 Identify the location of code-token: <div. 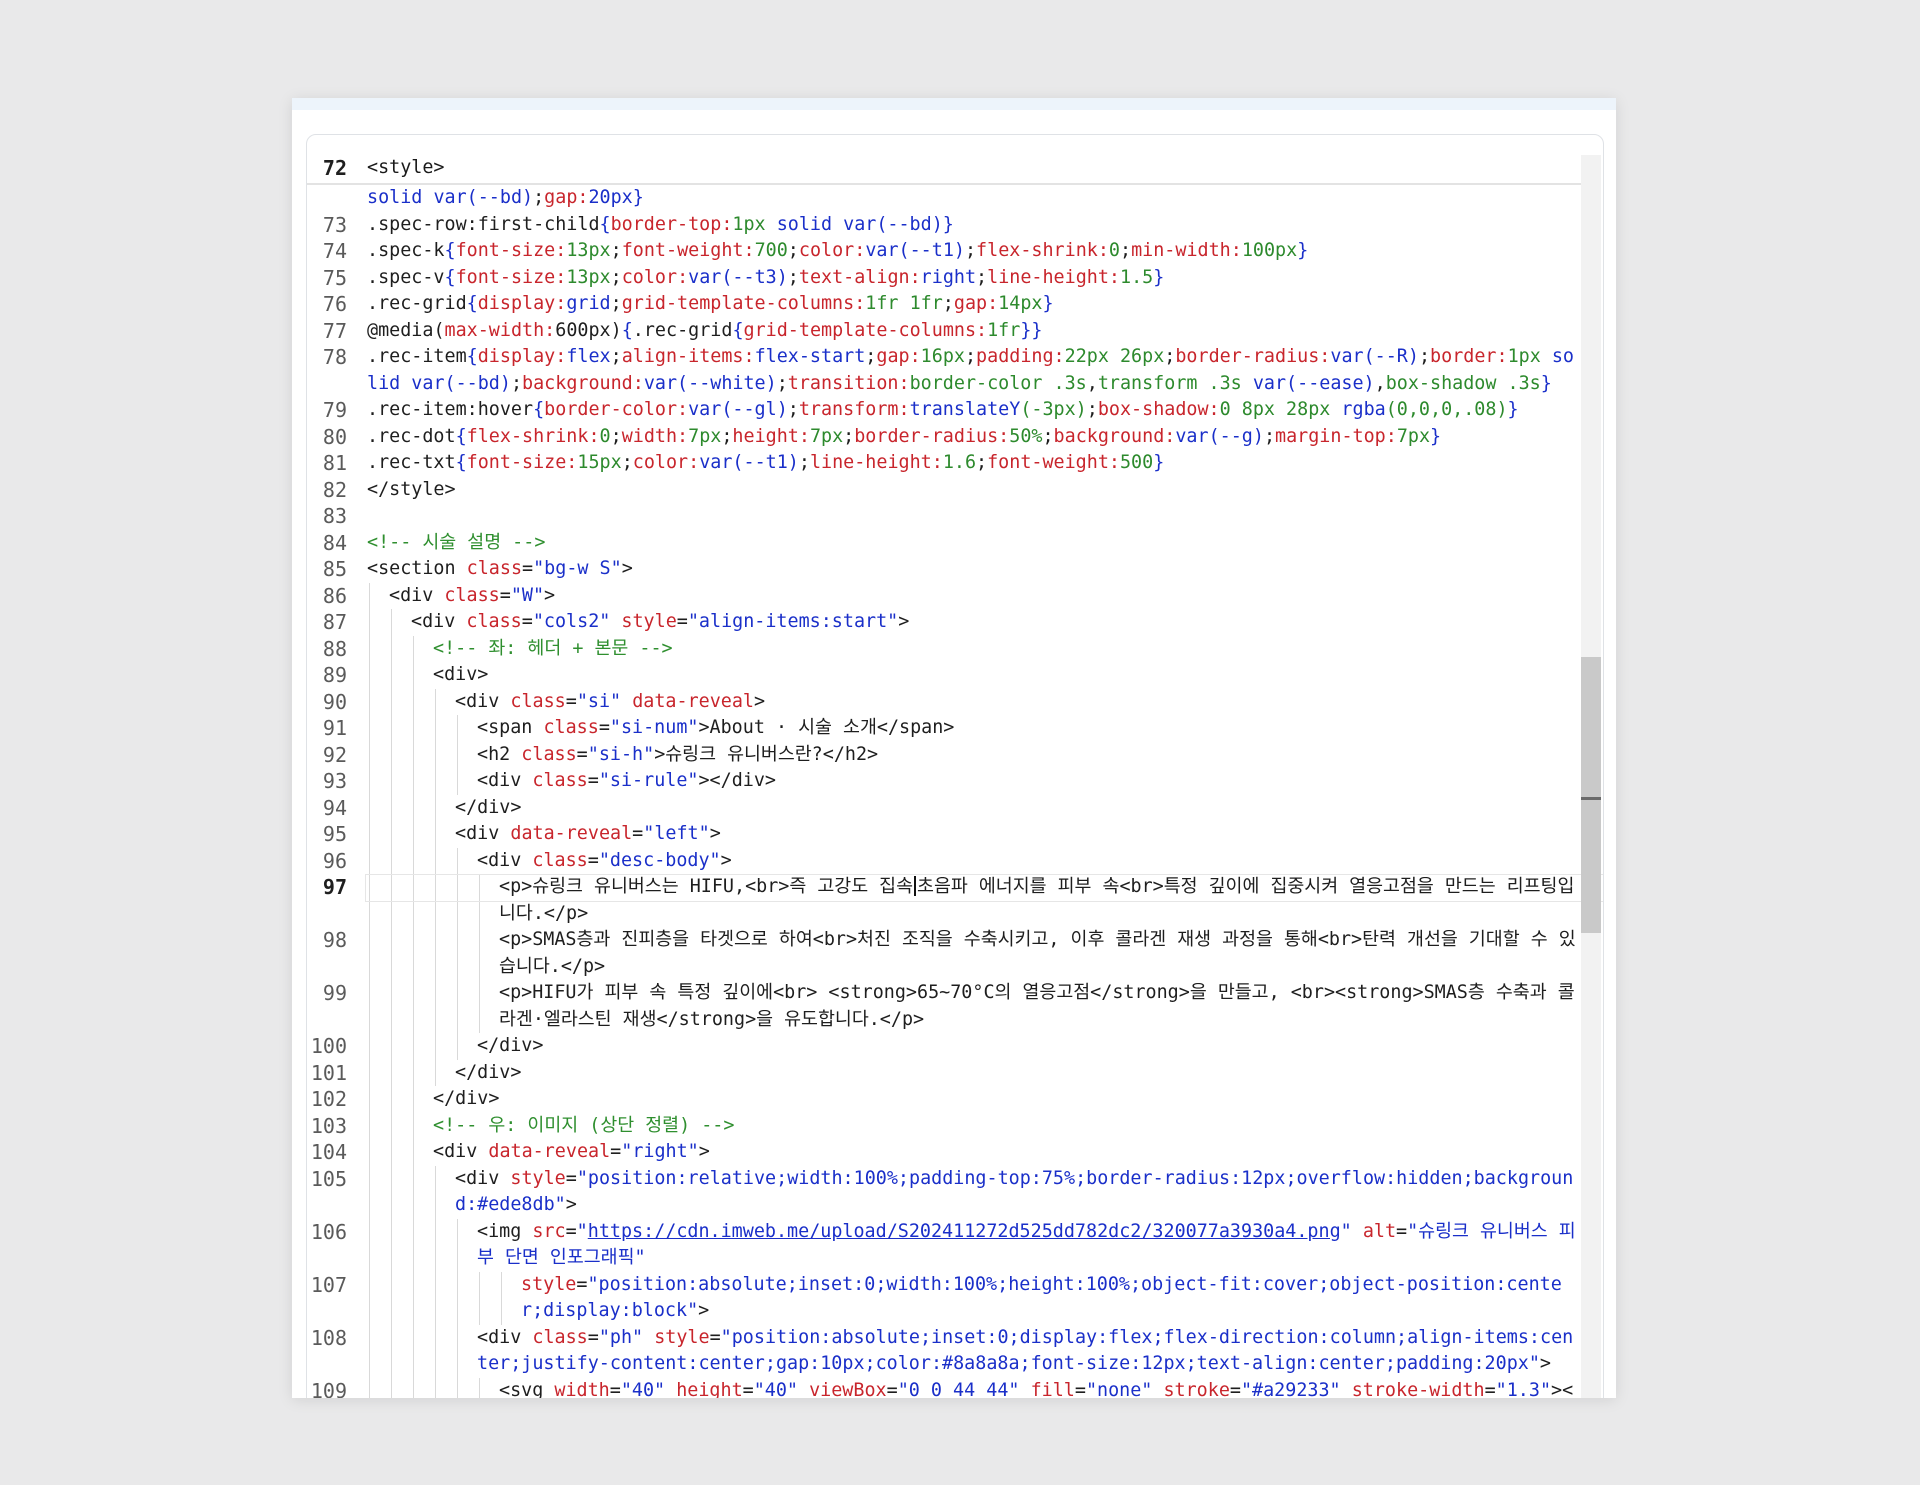
(439, 621).